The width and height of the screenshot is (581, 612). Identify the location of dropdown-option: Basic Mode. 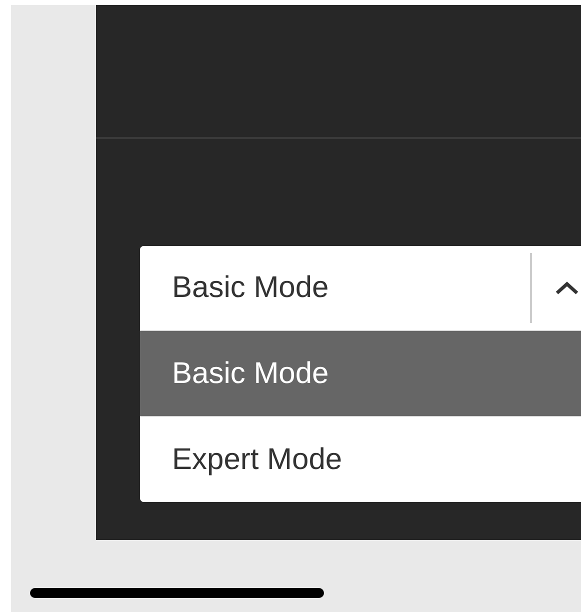
(360, 373).